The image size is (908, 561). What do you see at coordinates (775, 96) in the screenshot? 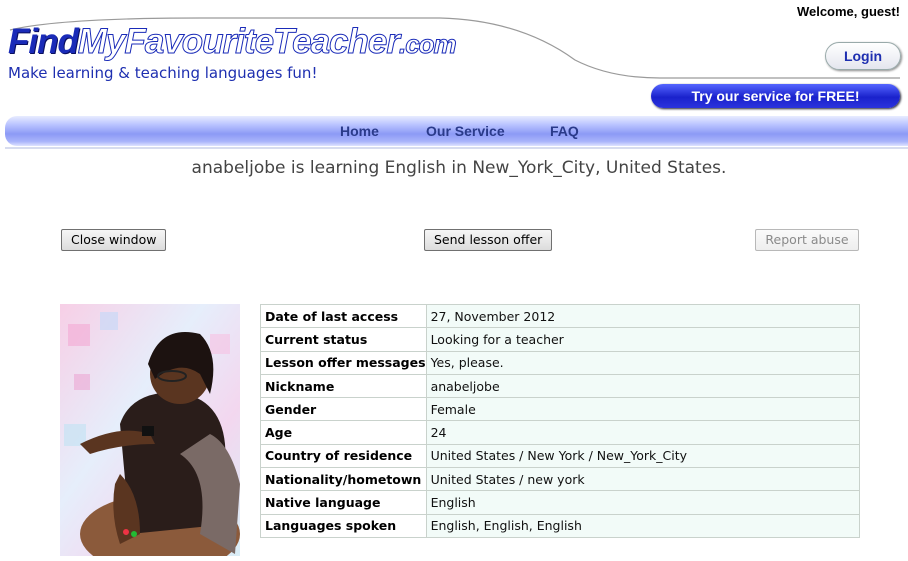
I see `try-free-button: Try our service for FREE!` at bounding box center [775, 96].